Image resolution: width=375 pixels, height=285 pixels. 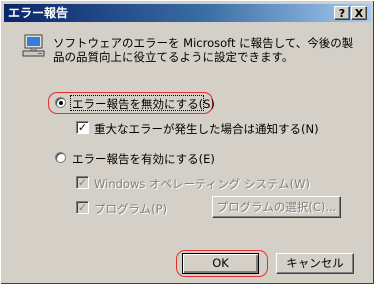 I want to click on checkbox-windows-os-label: Windows オペレーティング システム(W), so click(x=202, y=184).